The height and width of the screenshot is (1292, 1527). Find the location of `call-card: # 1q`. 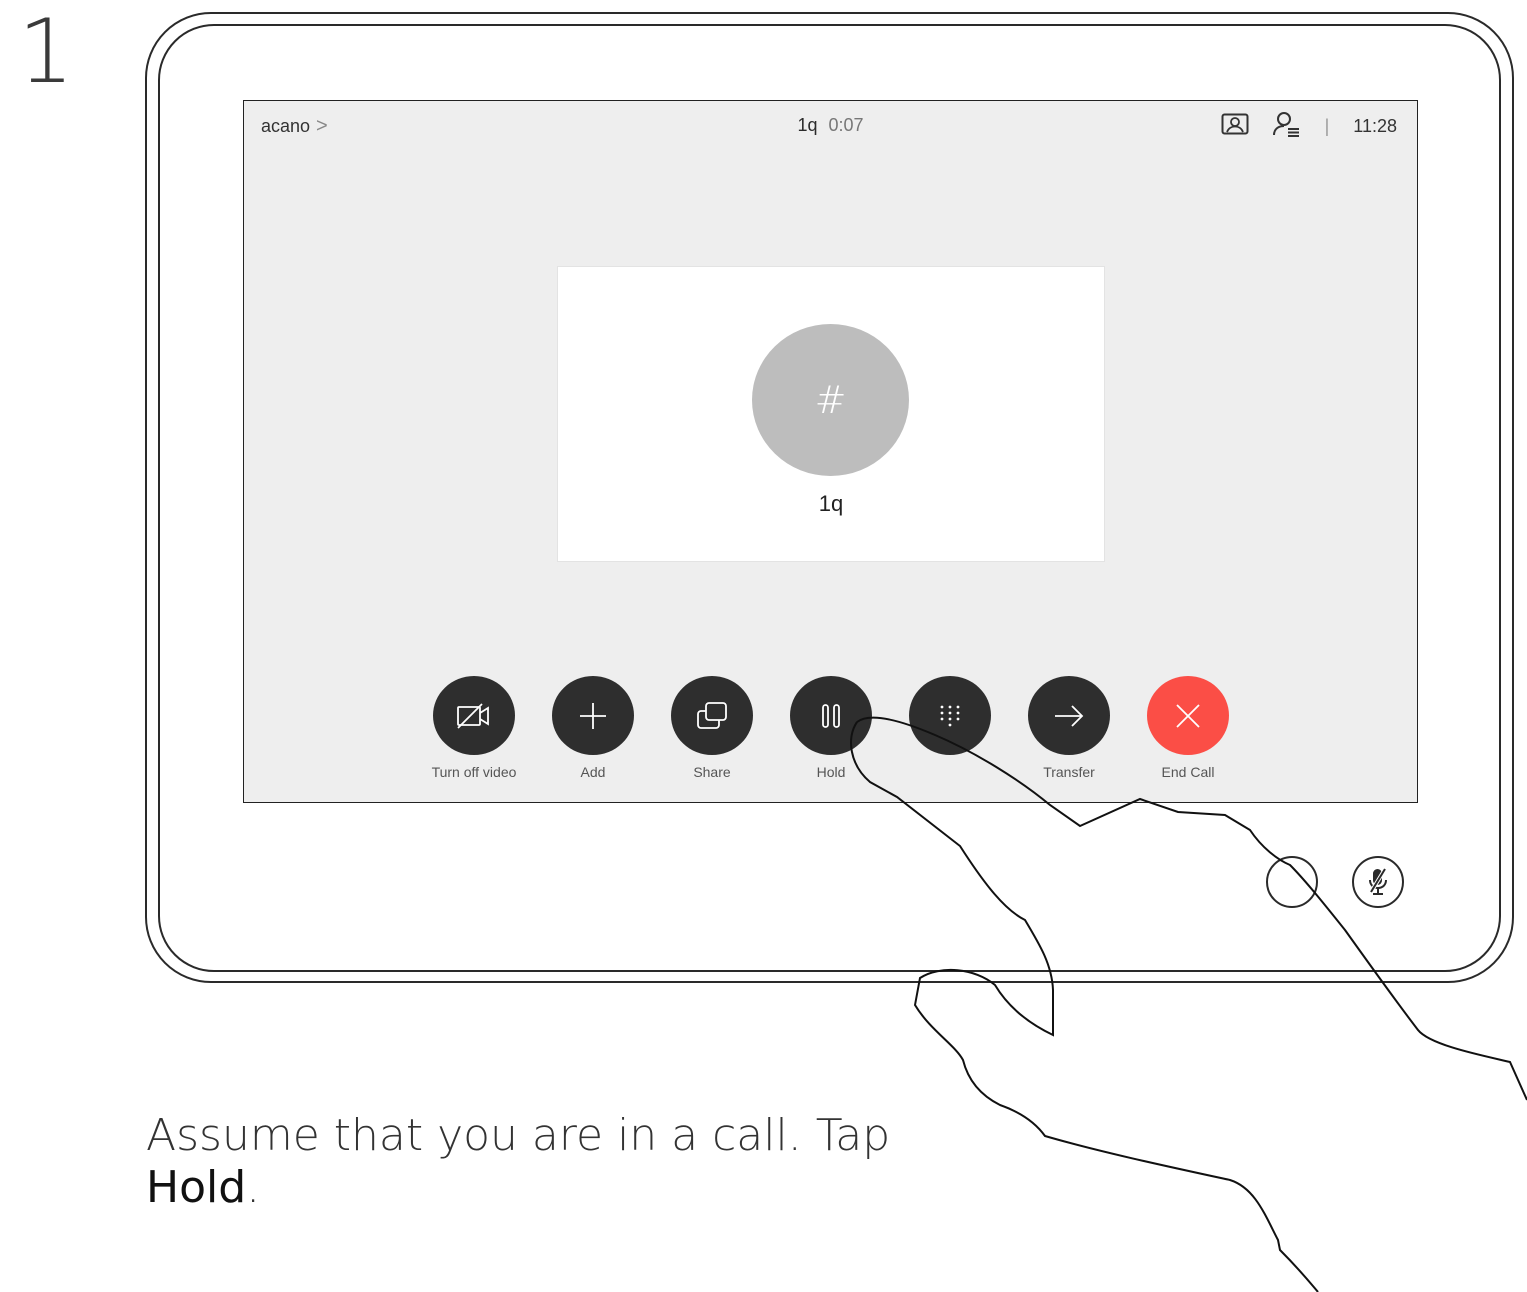

call-card: # 1q is located at coordinates (831, 414).